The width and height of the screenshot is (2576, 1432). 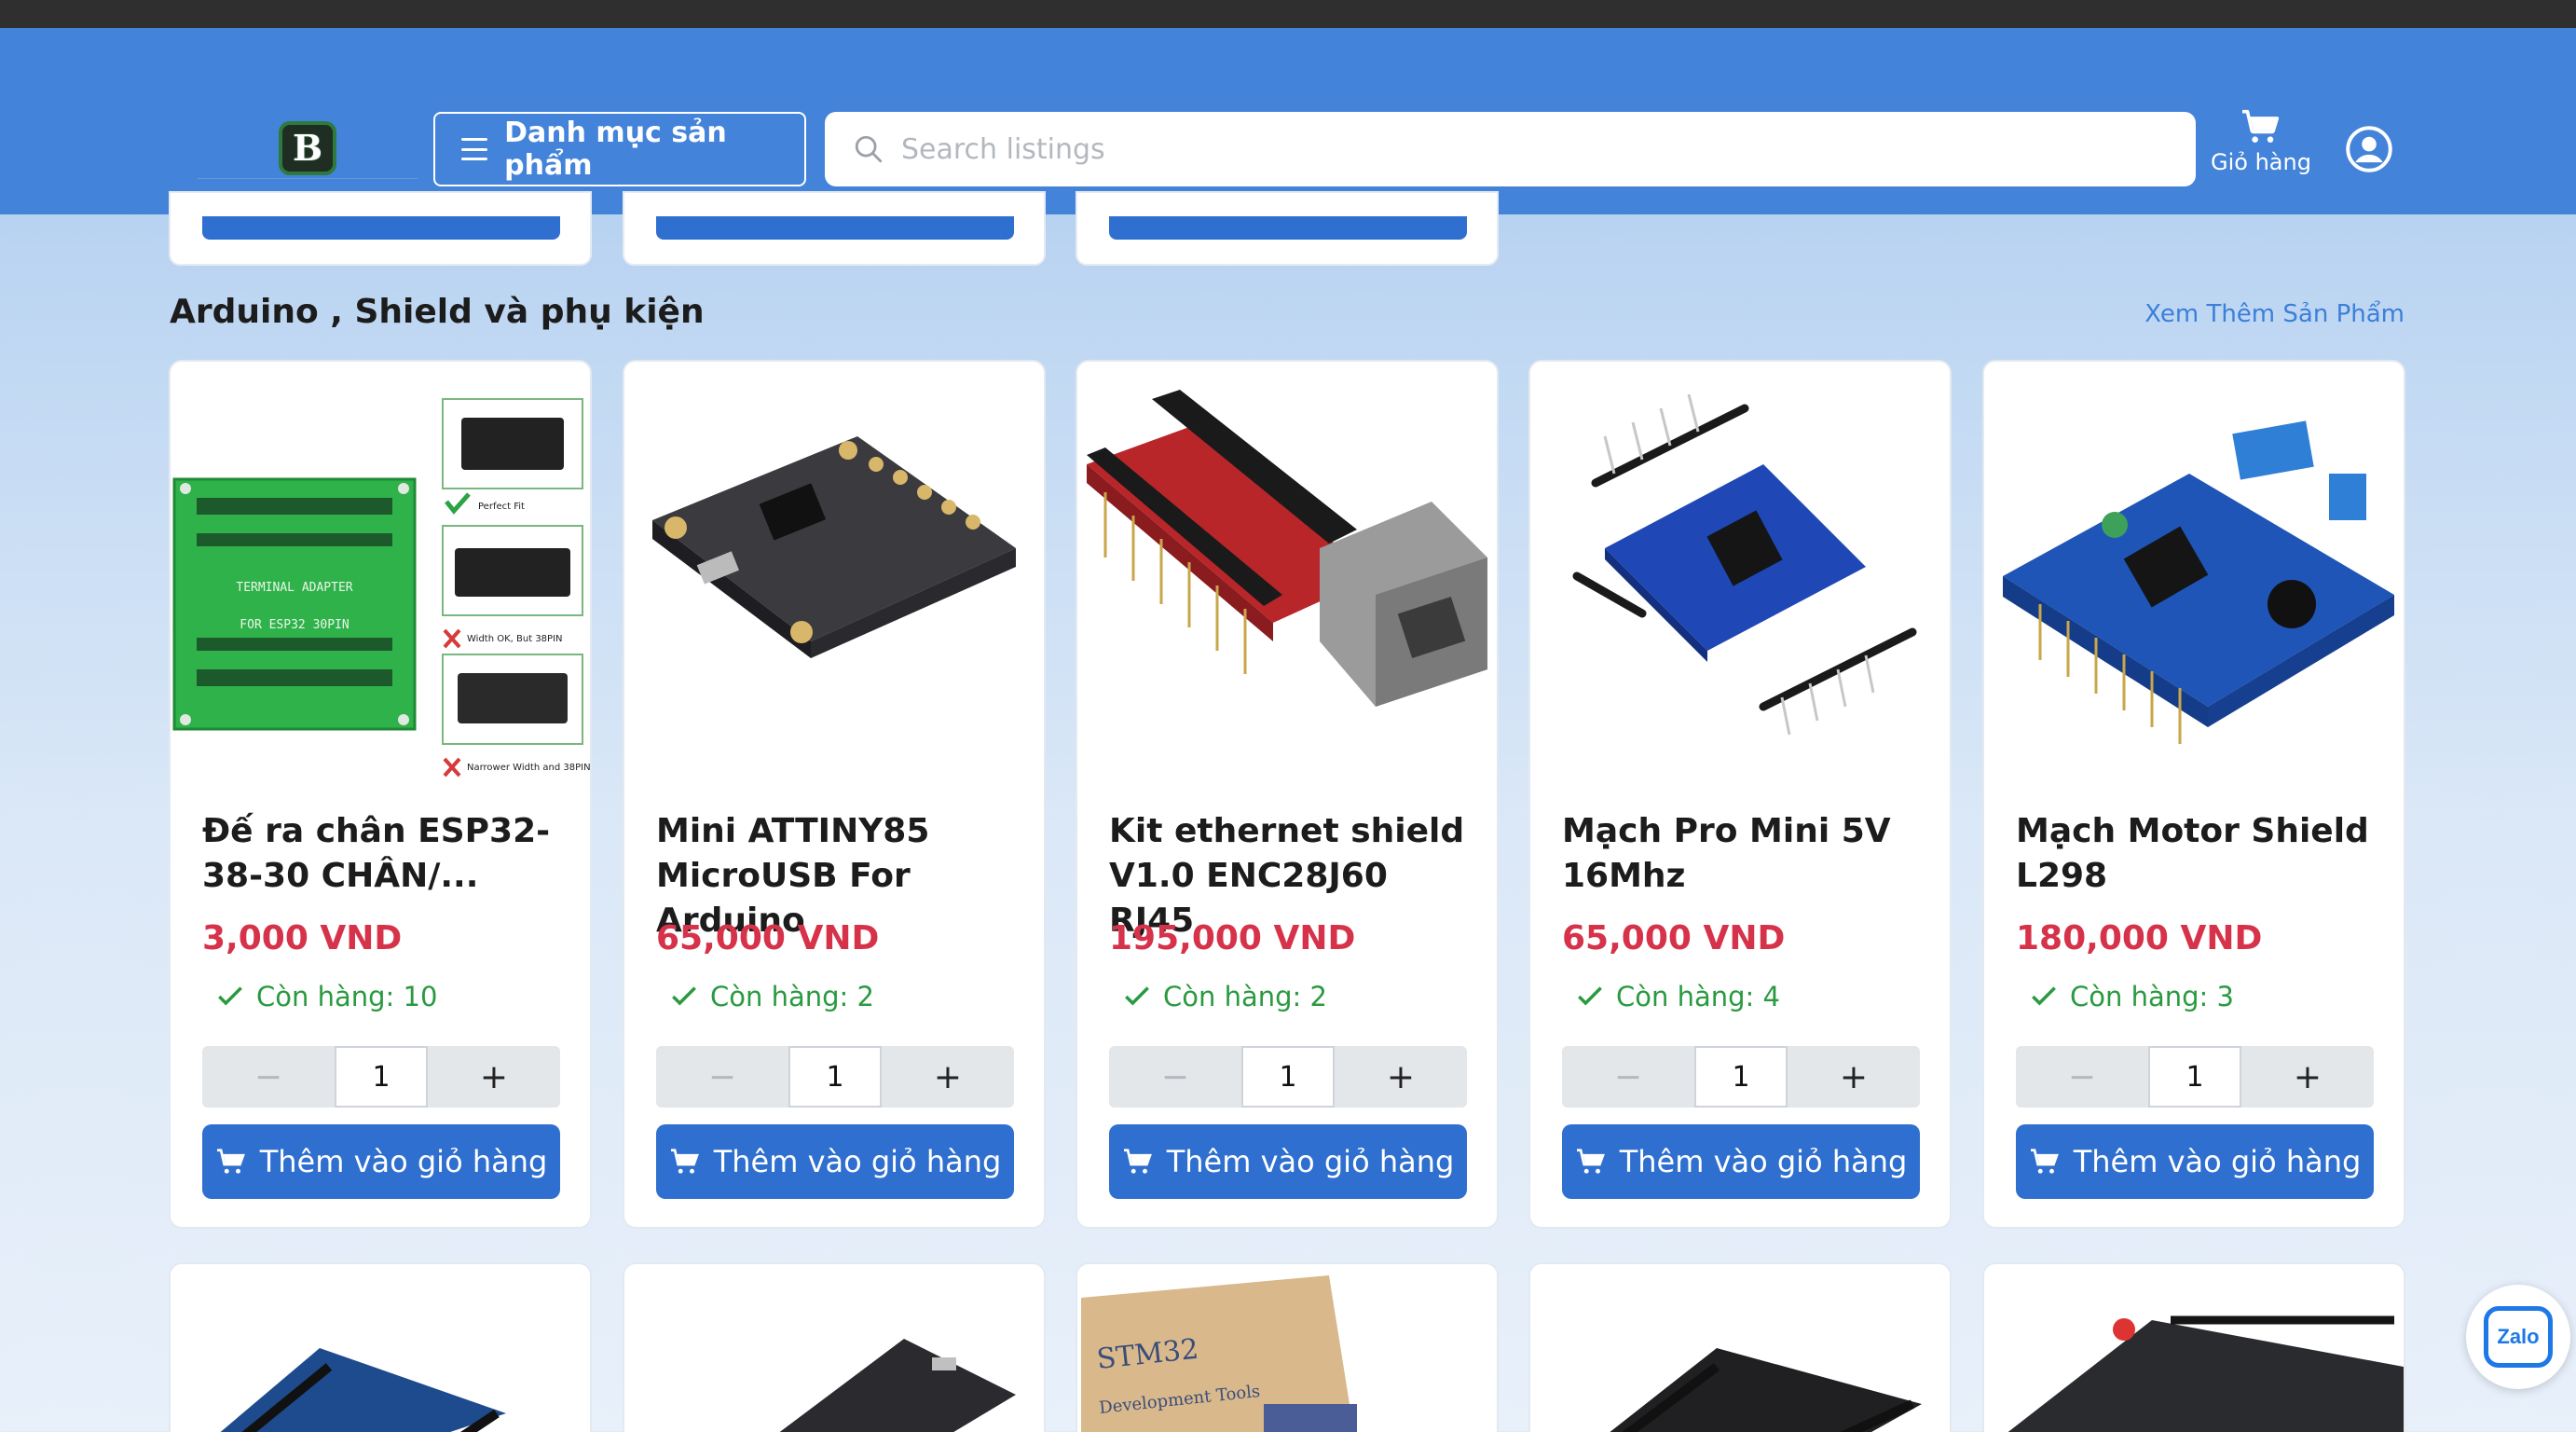 What do you see at coordinates (1530, 149) in the screenshot?
I see `search-input` at bounding box center [1530, 149].